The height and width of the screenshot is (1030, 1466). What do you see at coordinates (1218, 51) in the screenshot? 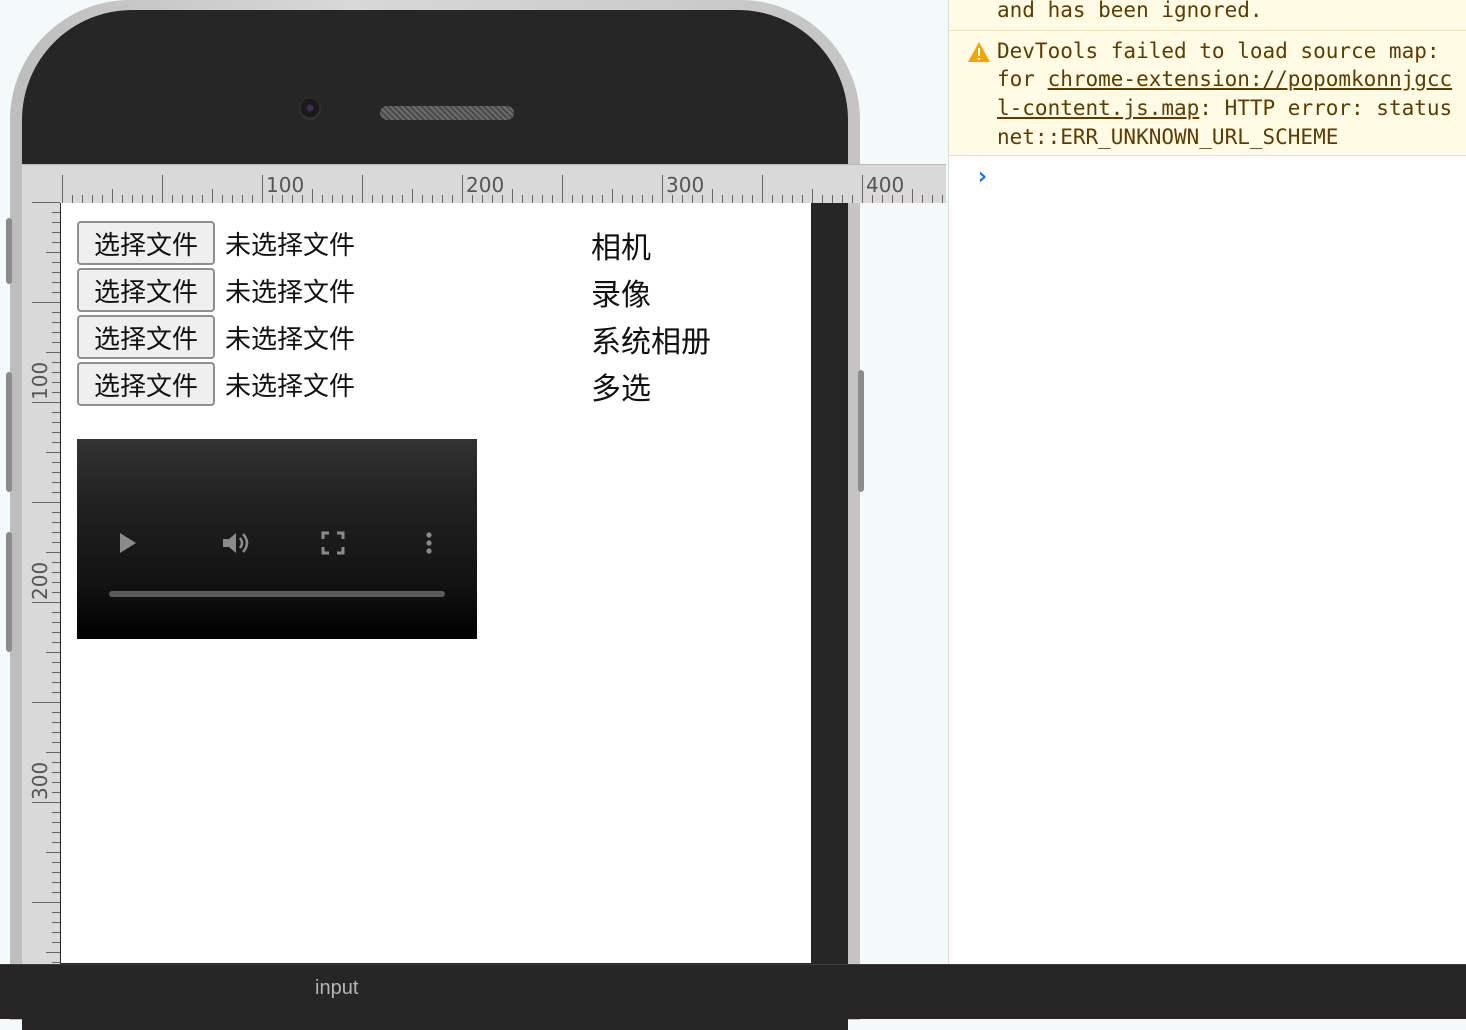
I see `console-message-text: DevTools failed to load source map:` at bounding box center [1218, 51].